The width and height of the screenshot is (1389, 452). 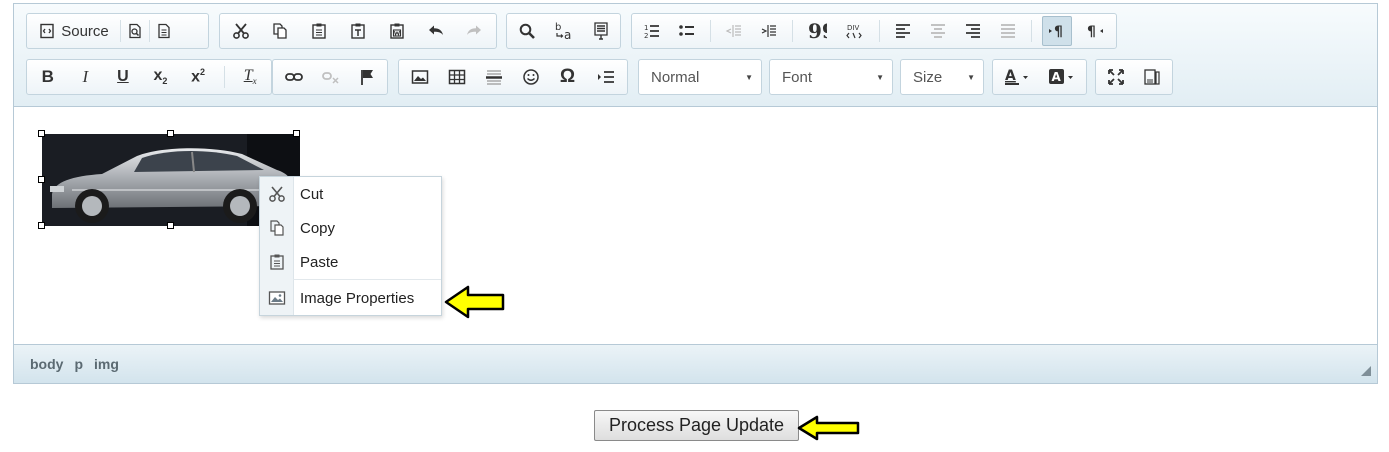 I want to click on unlink-button, so click(x=331, y=77).